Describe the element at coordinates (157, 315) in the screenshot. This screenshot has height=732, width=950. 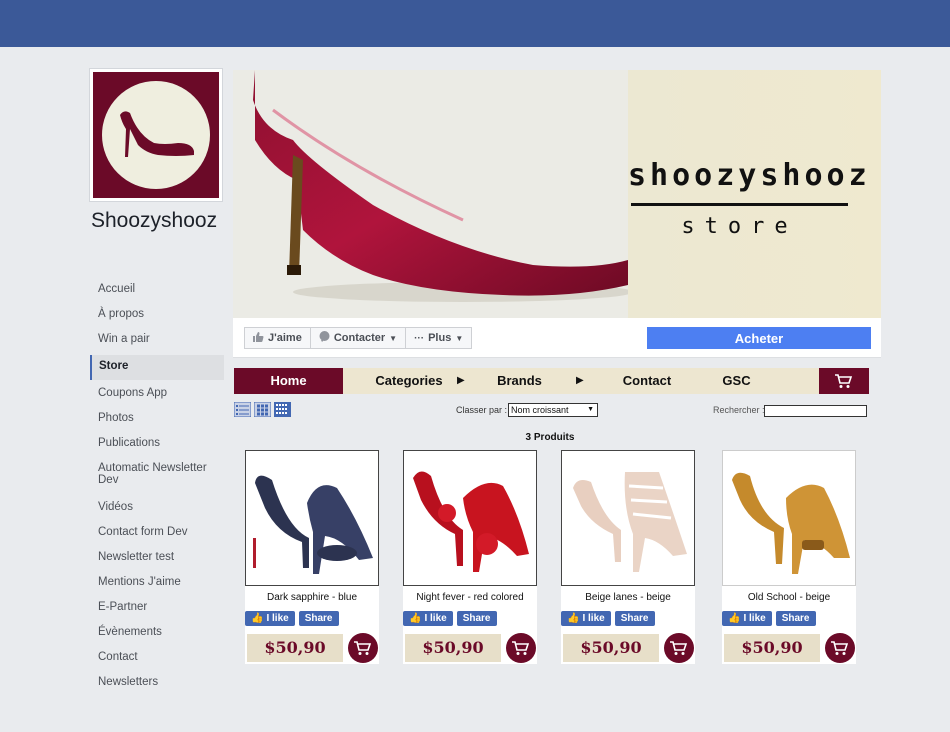
I see `sidebar-item-a-propos: À propos` at that location.